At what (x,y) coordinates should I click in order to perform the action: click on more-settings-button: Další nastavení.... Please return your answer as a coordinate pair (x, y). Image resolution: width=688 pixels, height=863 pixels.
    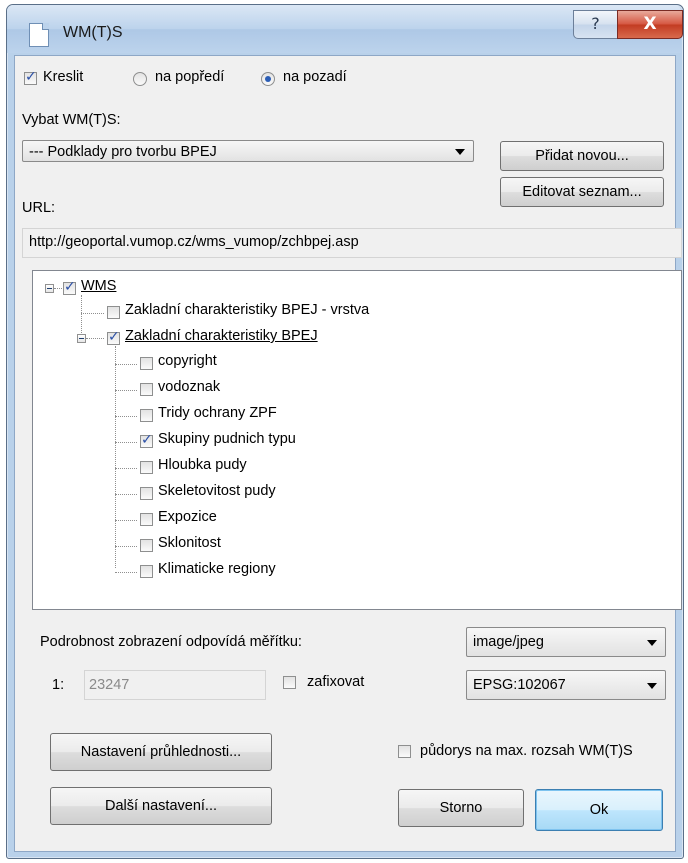
    Looking at the image, I should click on (161, 806).